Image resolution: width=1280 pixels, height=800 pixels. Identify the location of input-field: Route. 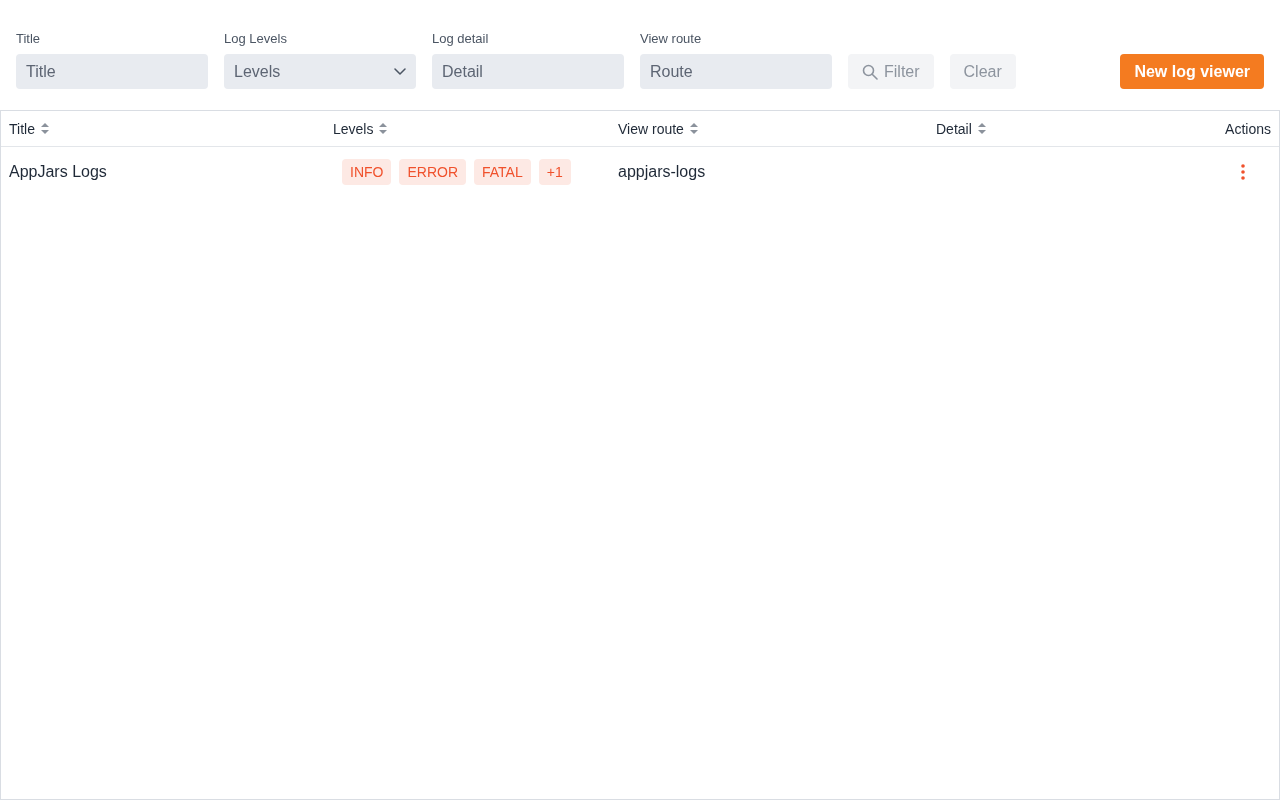
(736, 71).